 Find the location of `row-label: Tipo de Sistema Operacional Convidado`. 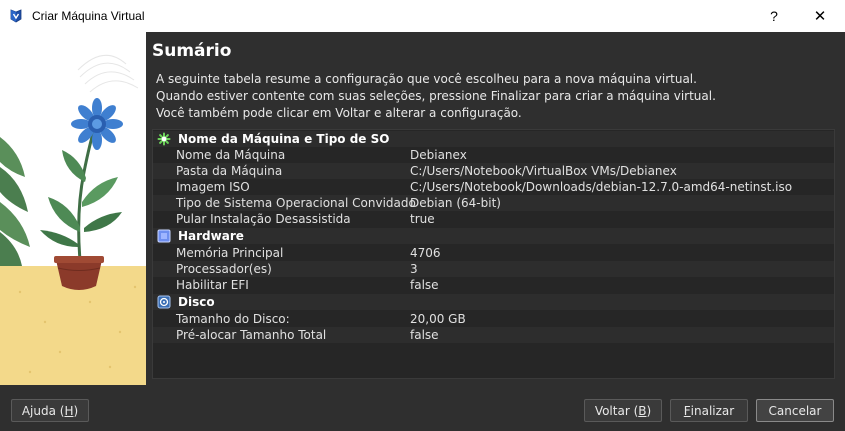

row-label: Tipo de Sistema Operacional Convidado is located at coordinates (296, 203).